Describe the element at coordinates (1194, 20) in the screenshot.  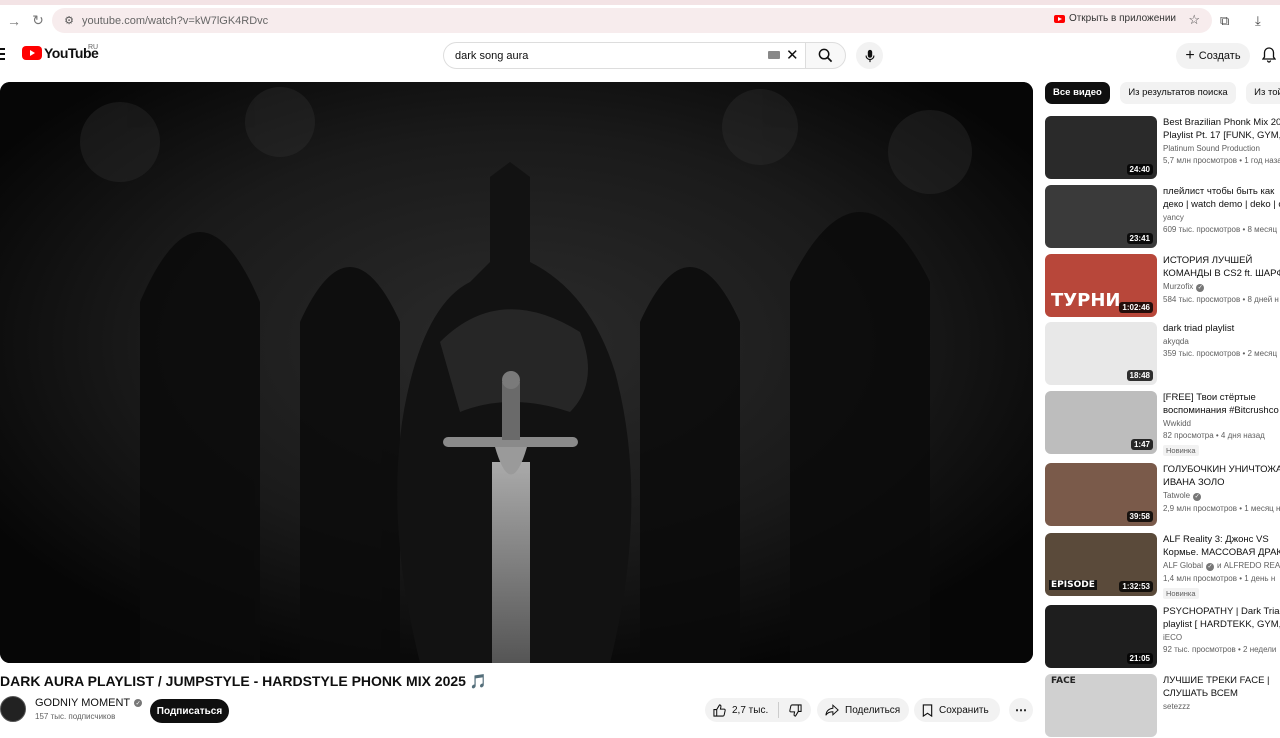
I see `bookmark-star-icon: ☆` at that location.